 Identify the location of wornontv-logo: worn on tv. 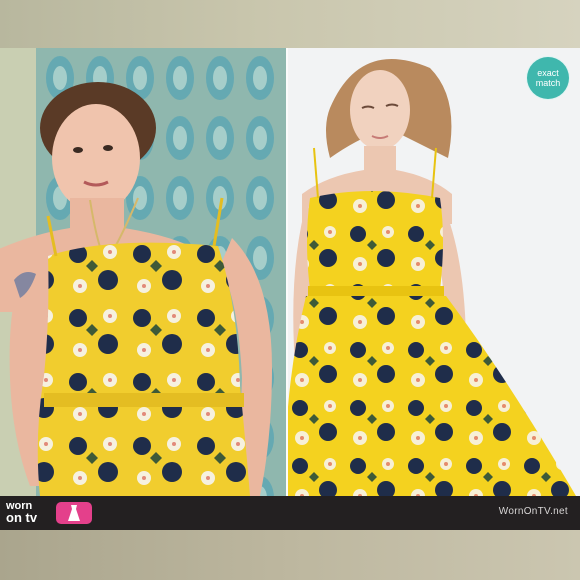
(49, 513).